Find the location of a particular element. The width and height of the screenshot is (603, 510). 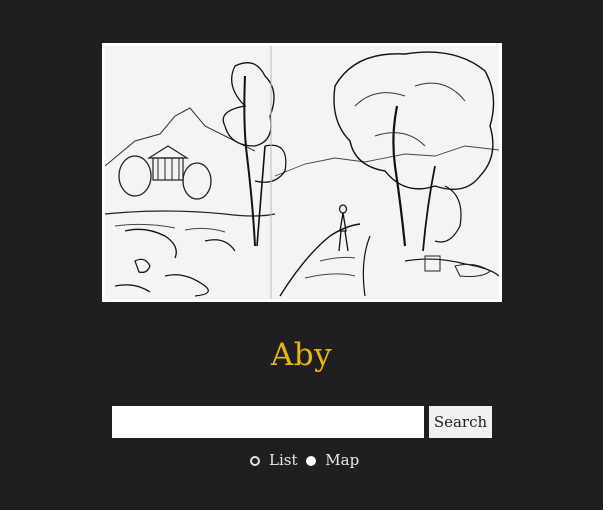

view-toggle: List Map is located at coordinates (306, 459).